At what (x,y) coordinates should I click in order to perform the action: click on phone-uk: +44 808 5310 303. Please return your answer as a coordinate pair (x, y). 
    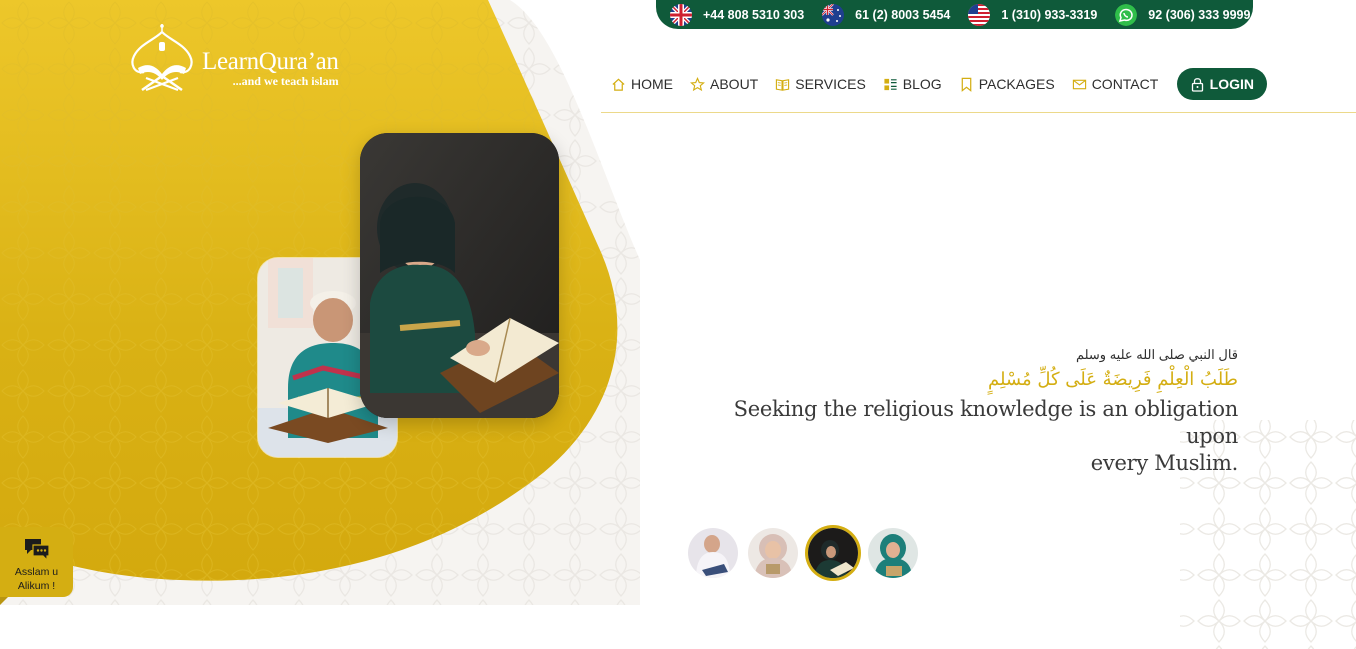
    Looking at the image, I should click on (737, 14).